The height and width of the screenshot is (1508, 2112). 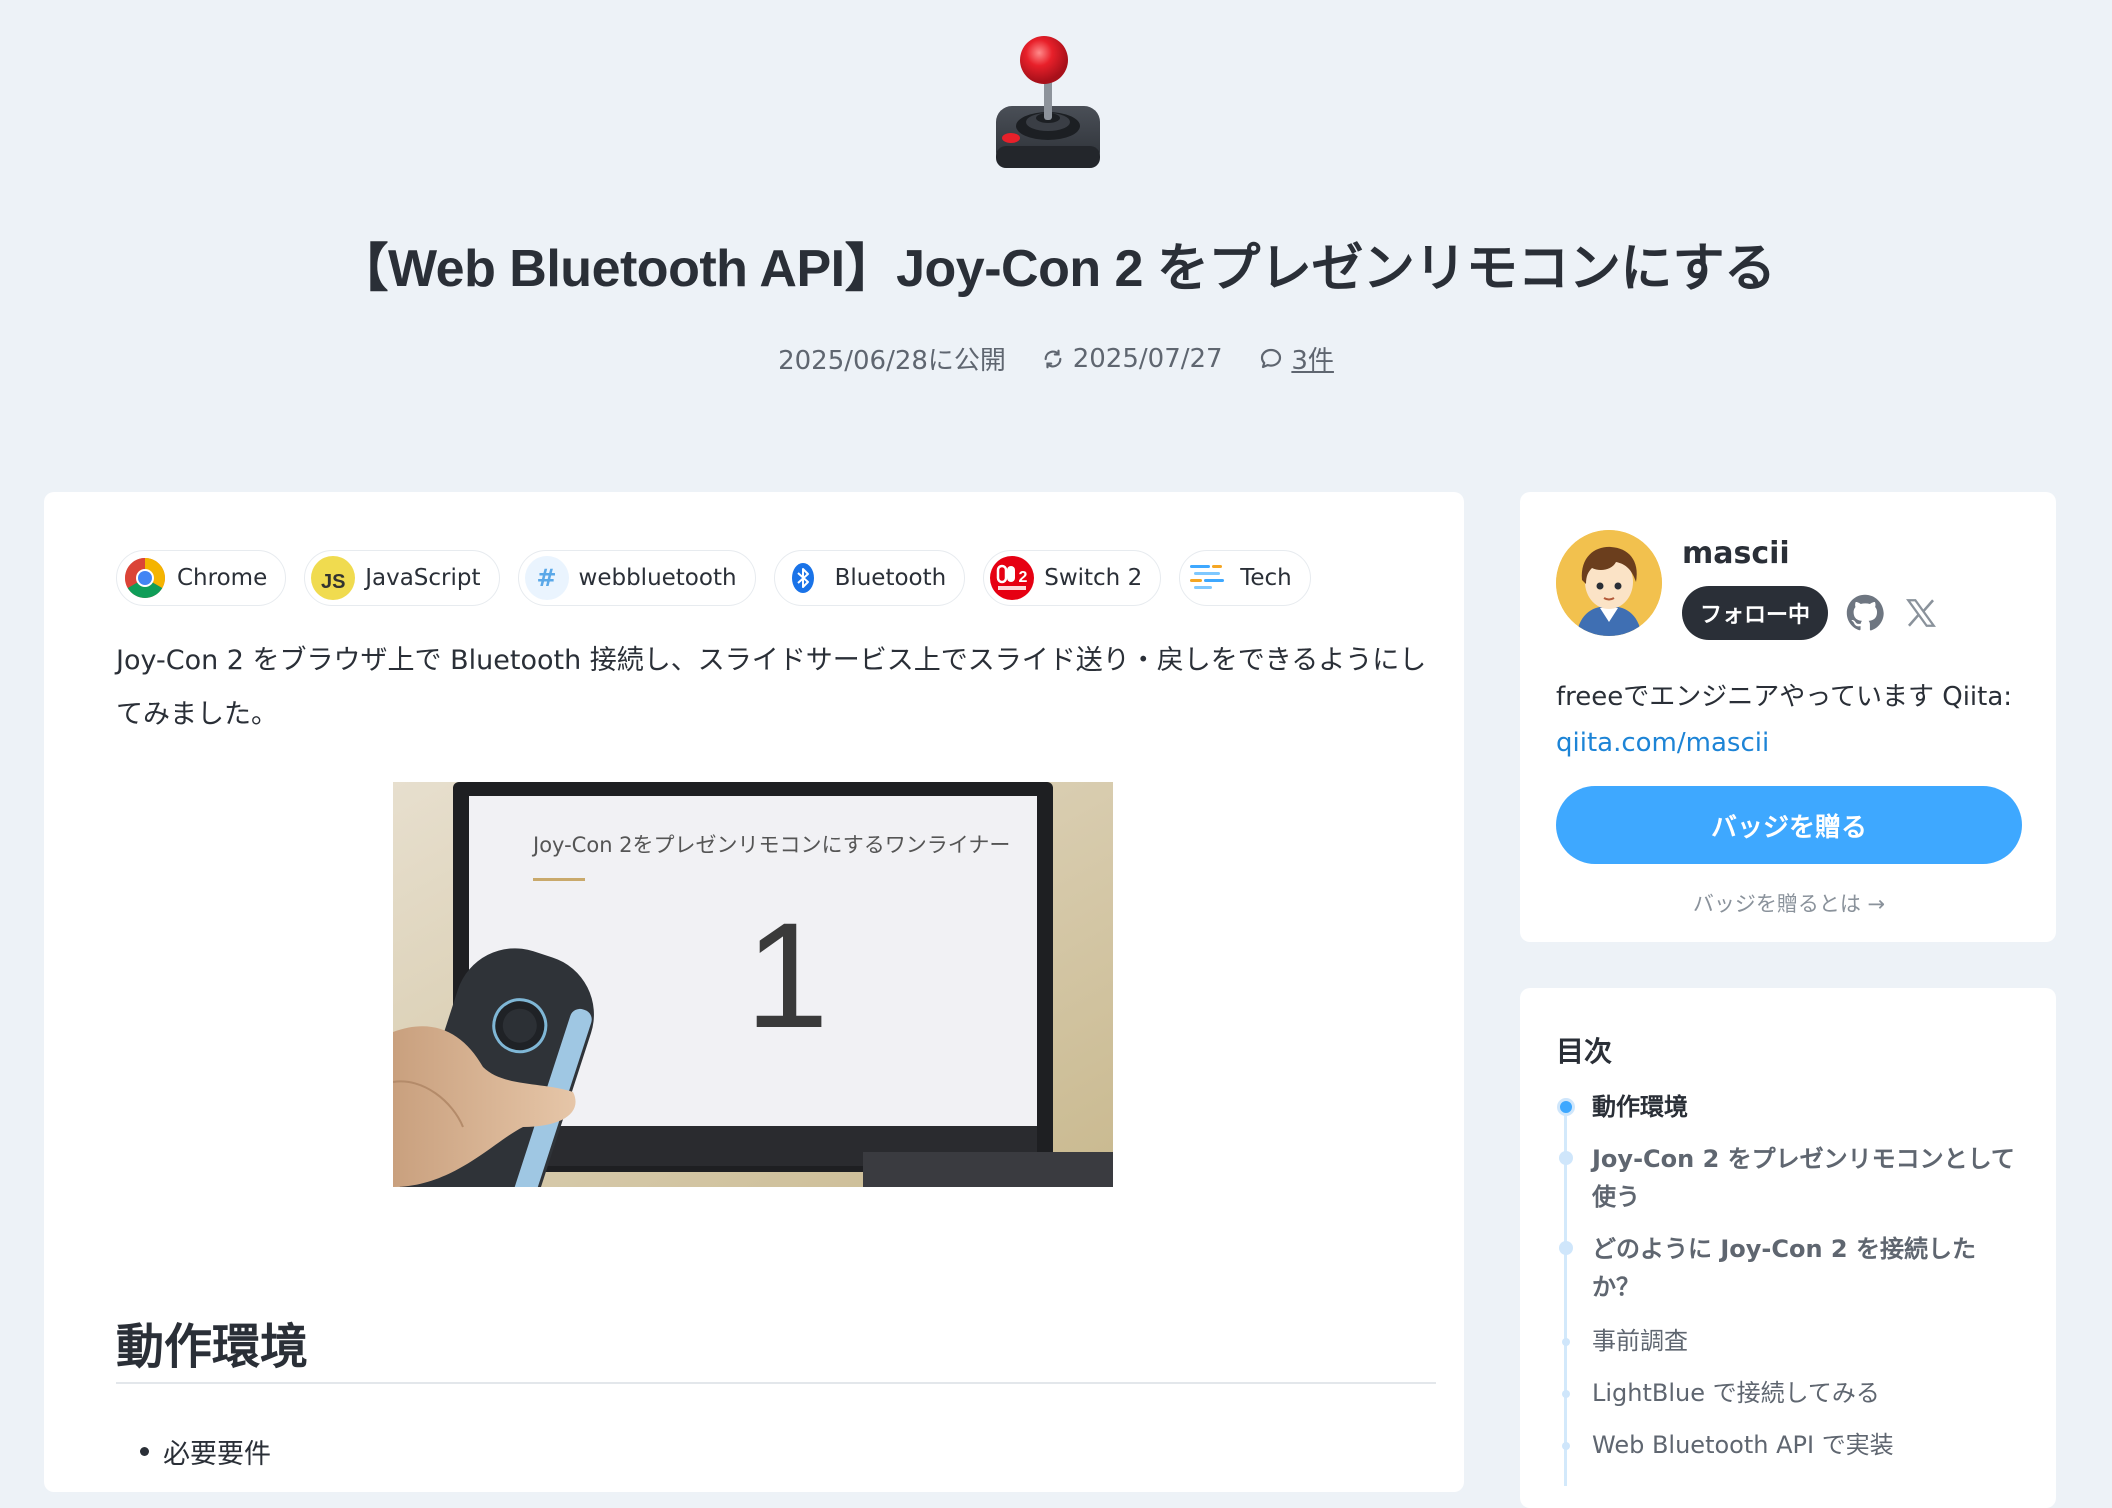 I want to click on author-name: mascii, so click(x=1736, y=553).